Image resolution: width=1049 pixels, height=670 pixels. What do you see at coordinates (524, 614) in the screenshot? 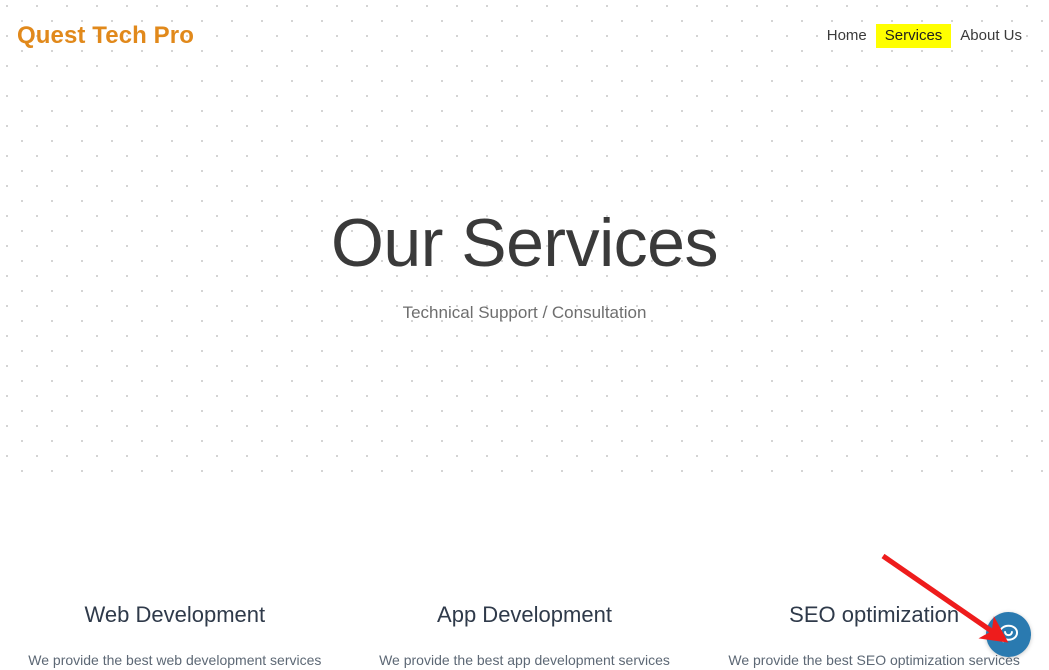
I see `service-title: App Development` at bounding box center [524, 614].